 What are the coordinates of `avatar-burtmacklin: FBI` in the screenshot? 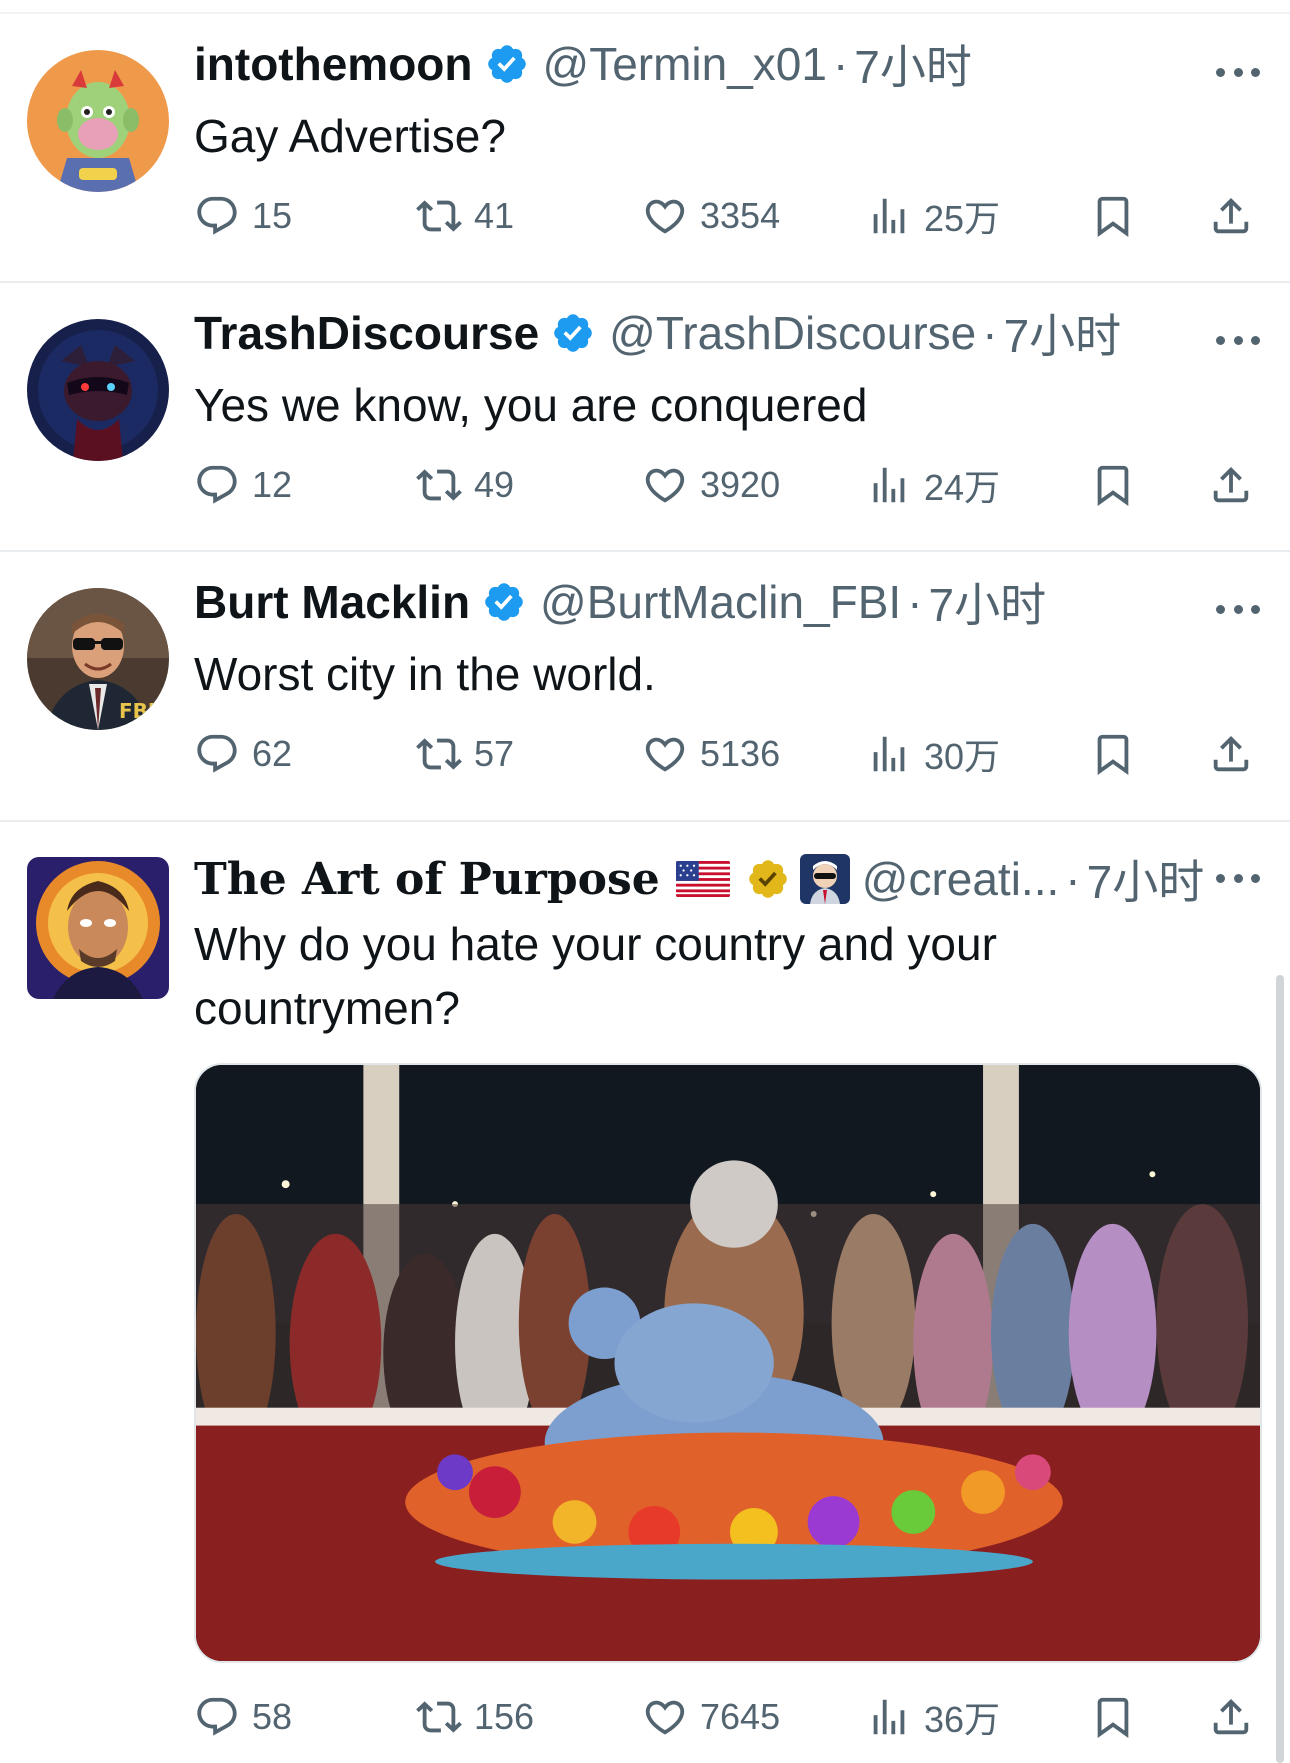 It's located at (98, 659).